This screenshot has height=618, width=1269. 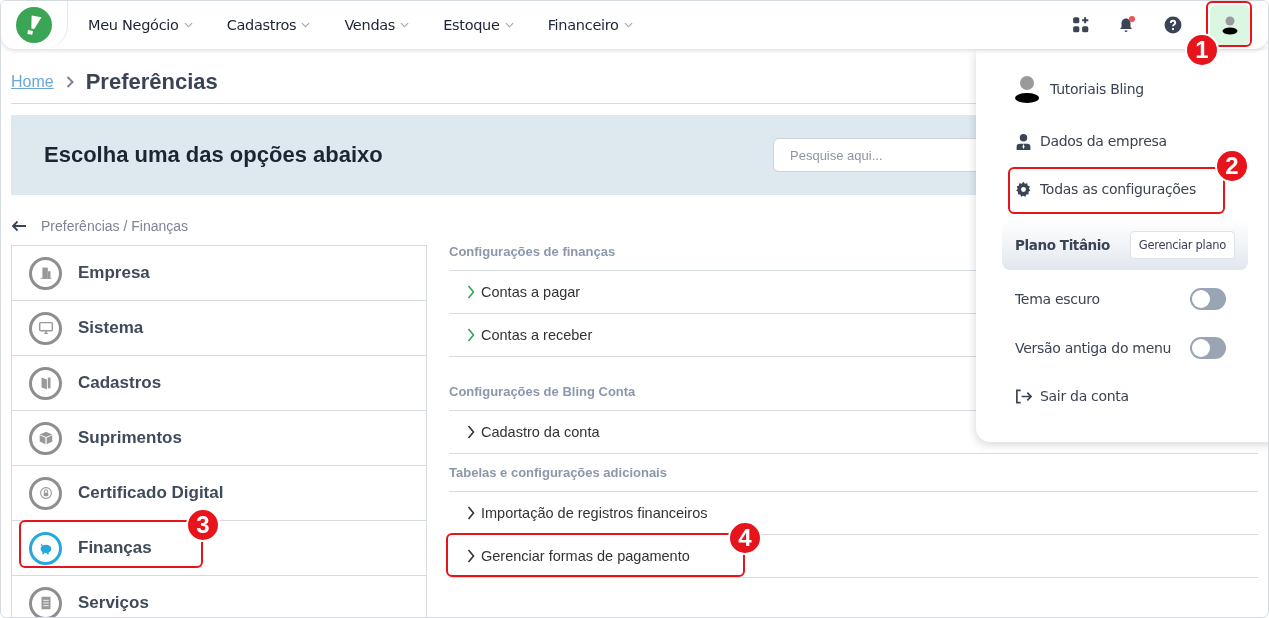 What do you see at coordinates (115, 226) in the screenshot?
I see `breadcrumb-path: Preferências / Finanças` at bounding box center [115, 226].